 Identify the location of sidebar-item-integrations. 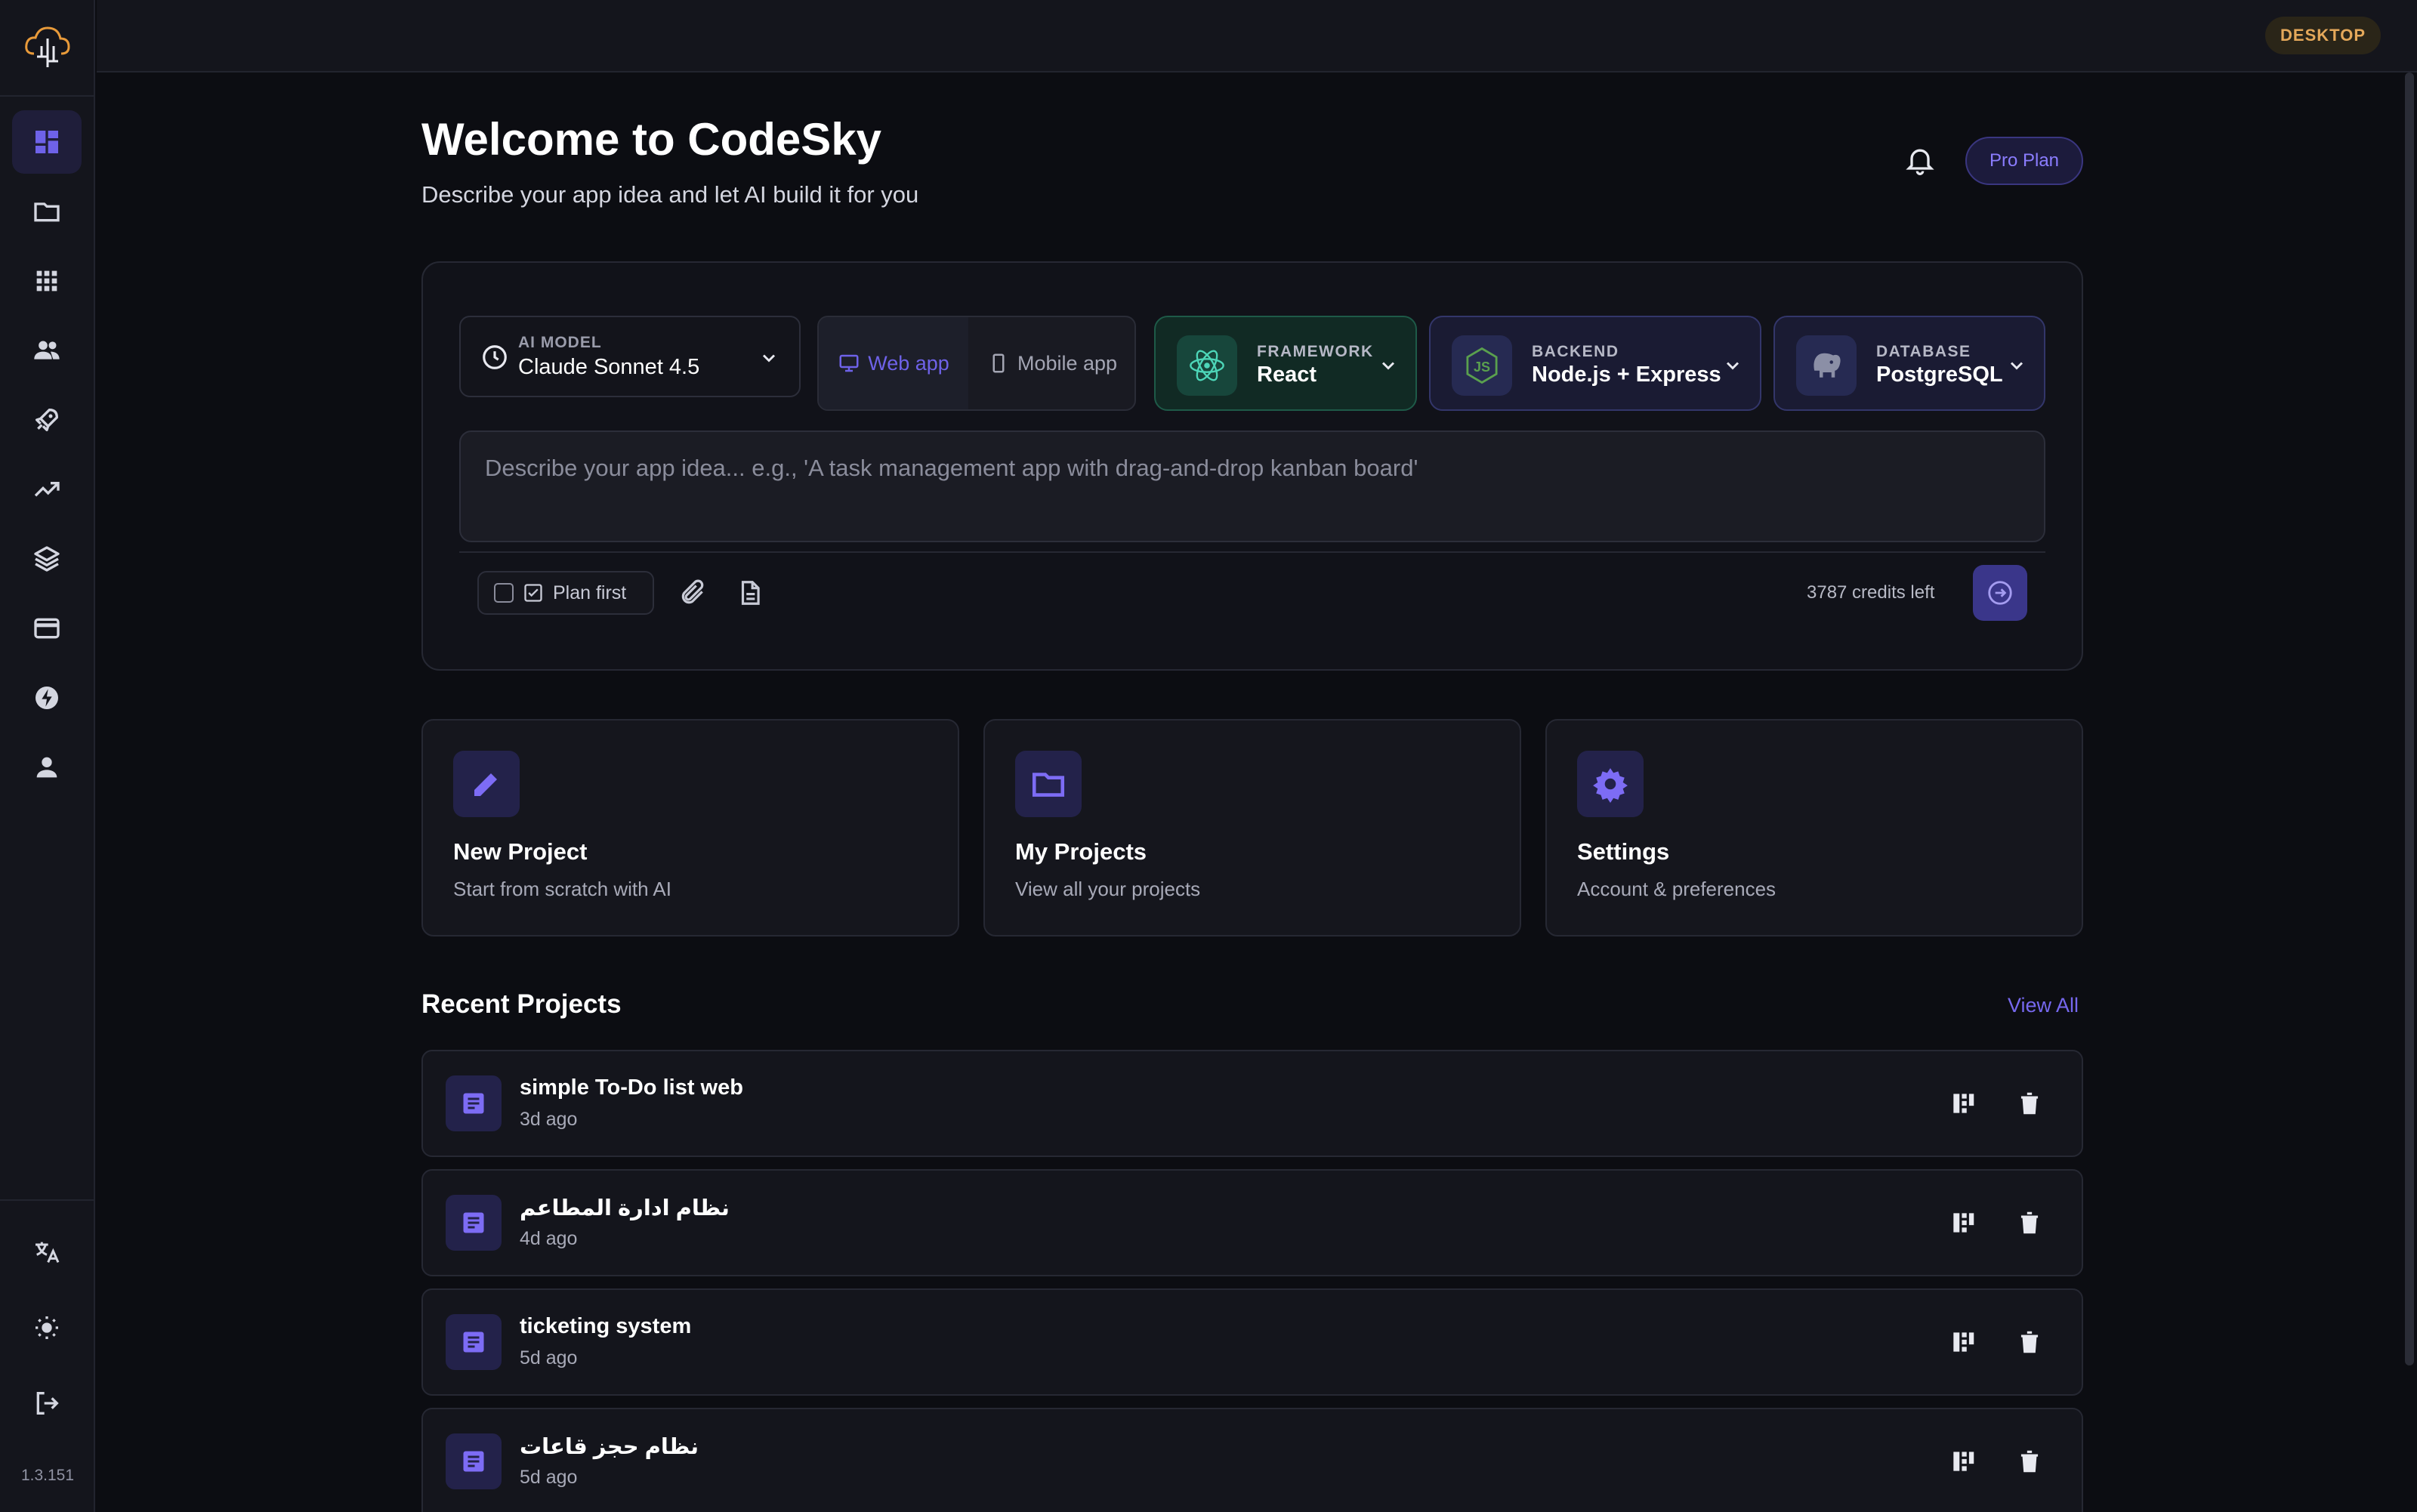
(47, 698).